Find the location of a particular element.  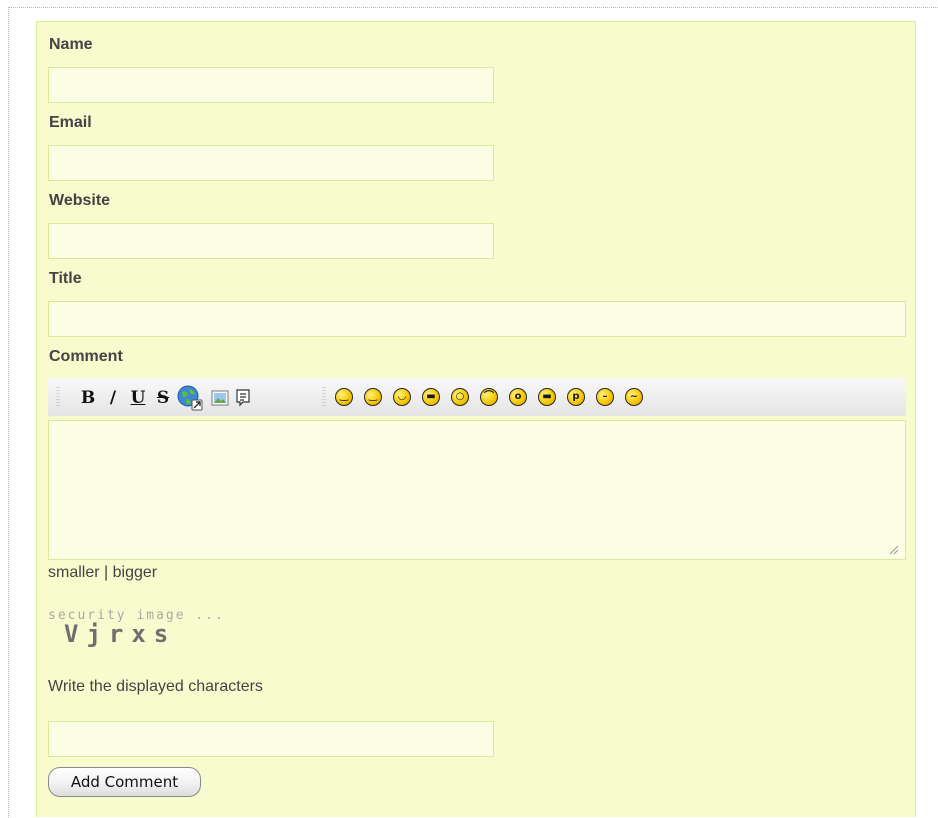

neutral-icon: – is located at coordinates (605, 397).